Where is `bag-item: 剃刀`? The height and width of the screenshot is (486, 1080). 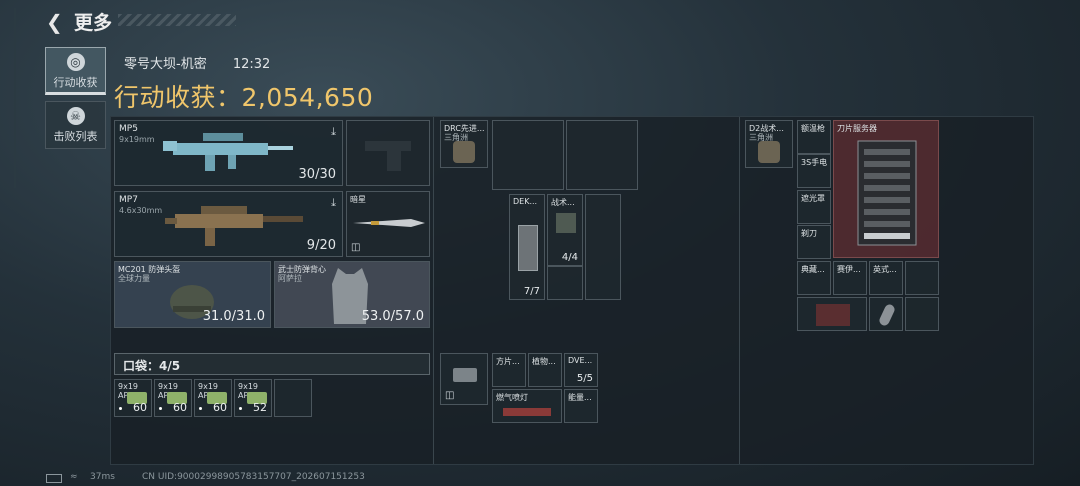
bag-item: 剃刀 is located at coordinates (814, 242).